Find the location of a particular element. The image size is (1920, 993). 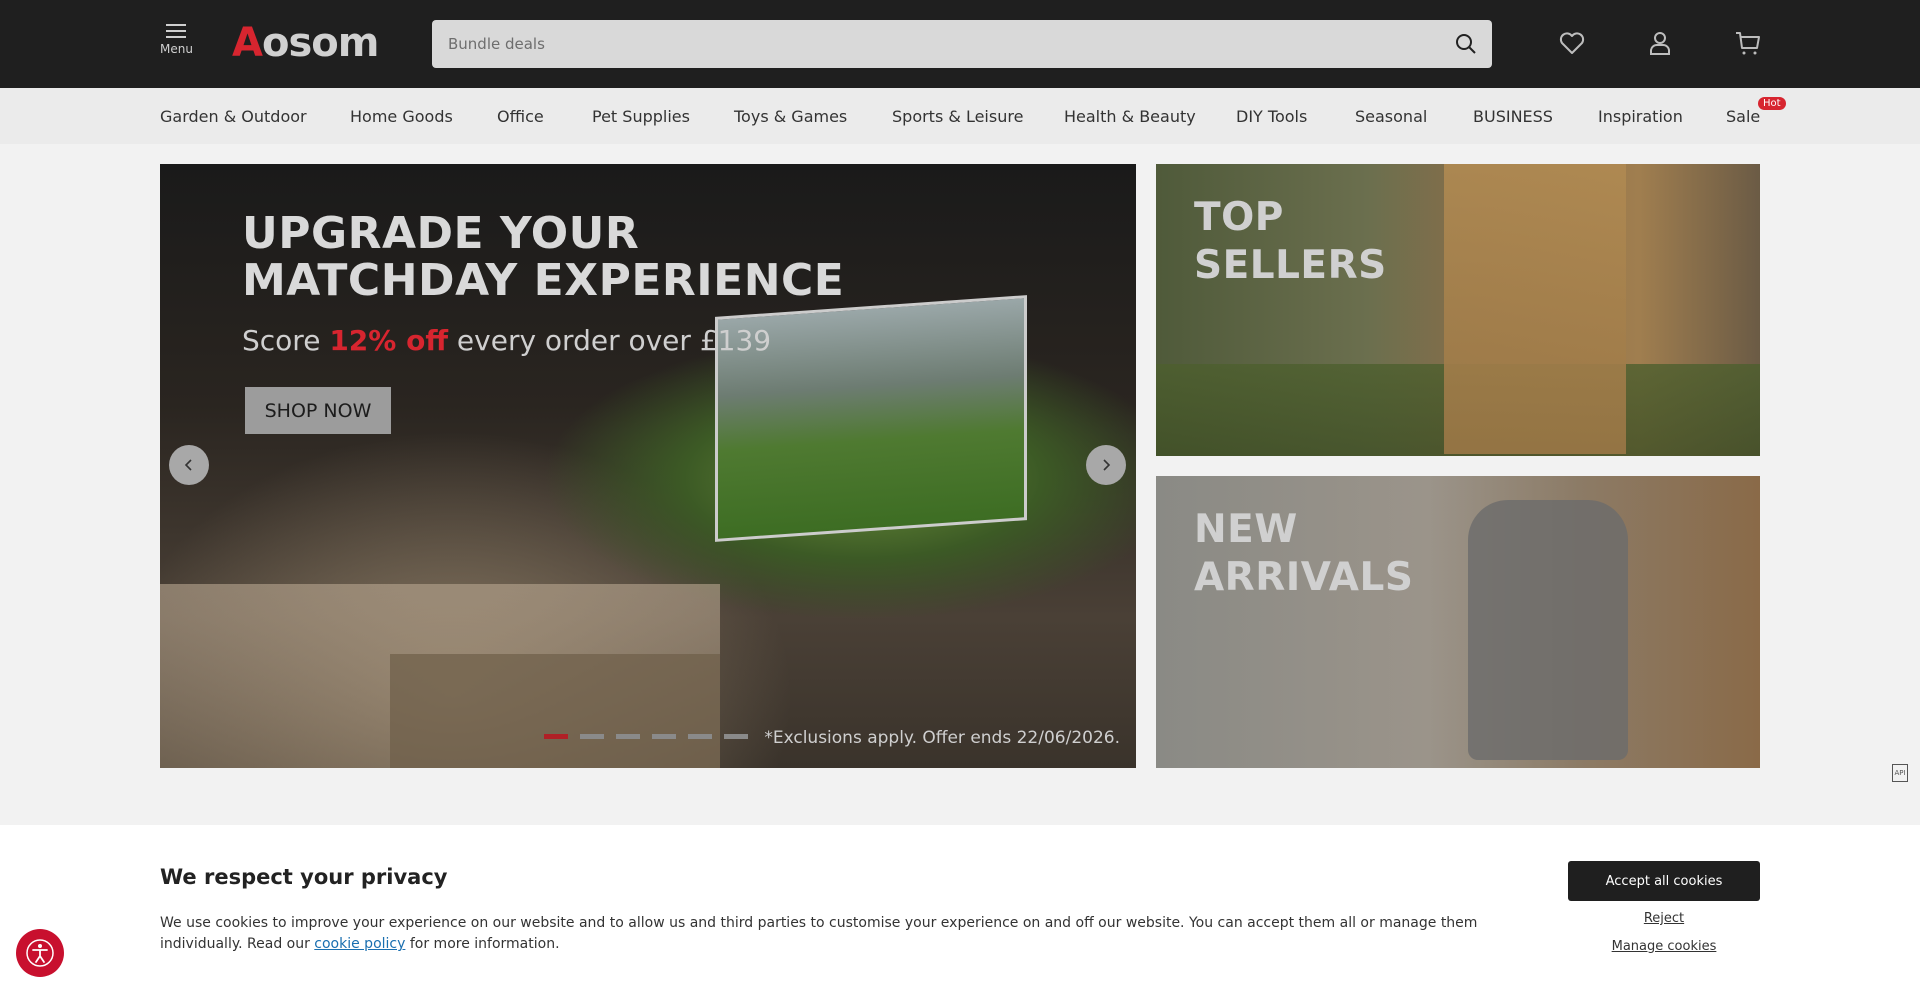

nav-item-office: Office is located at coordinates (520, 116).